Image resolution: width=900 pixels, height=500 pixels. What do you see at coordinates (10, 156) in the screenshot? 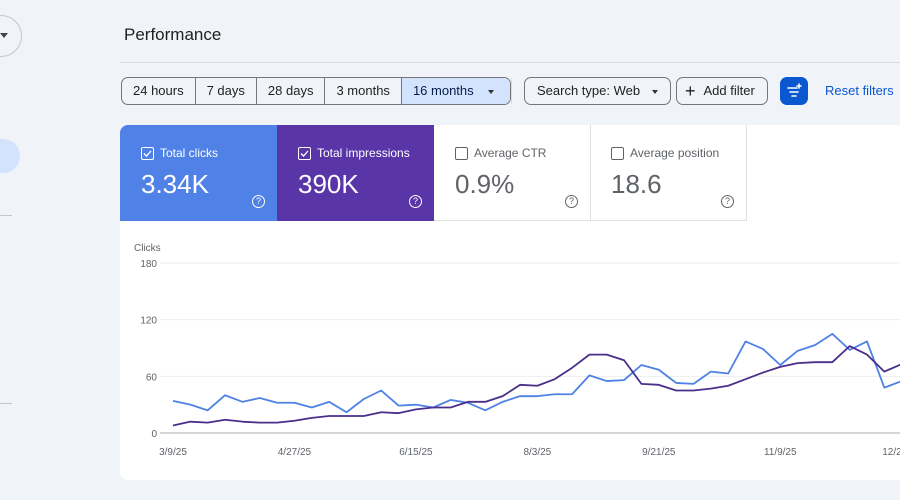
I see `sidebar-item-active` at bounding box center [10, 156].